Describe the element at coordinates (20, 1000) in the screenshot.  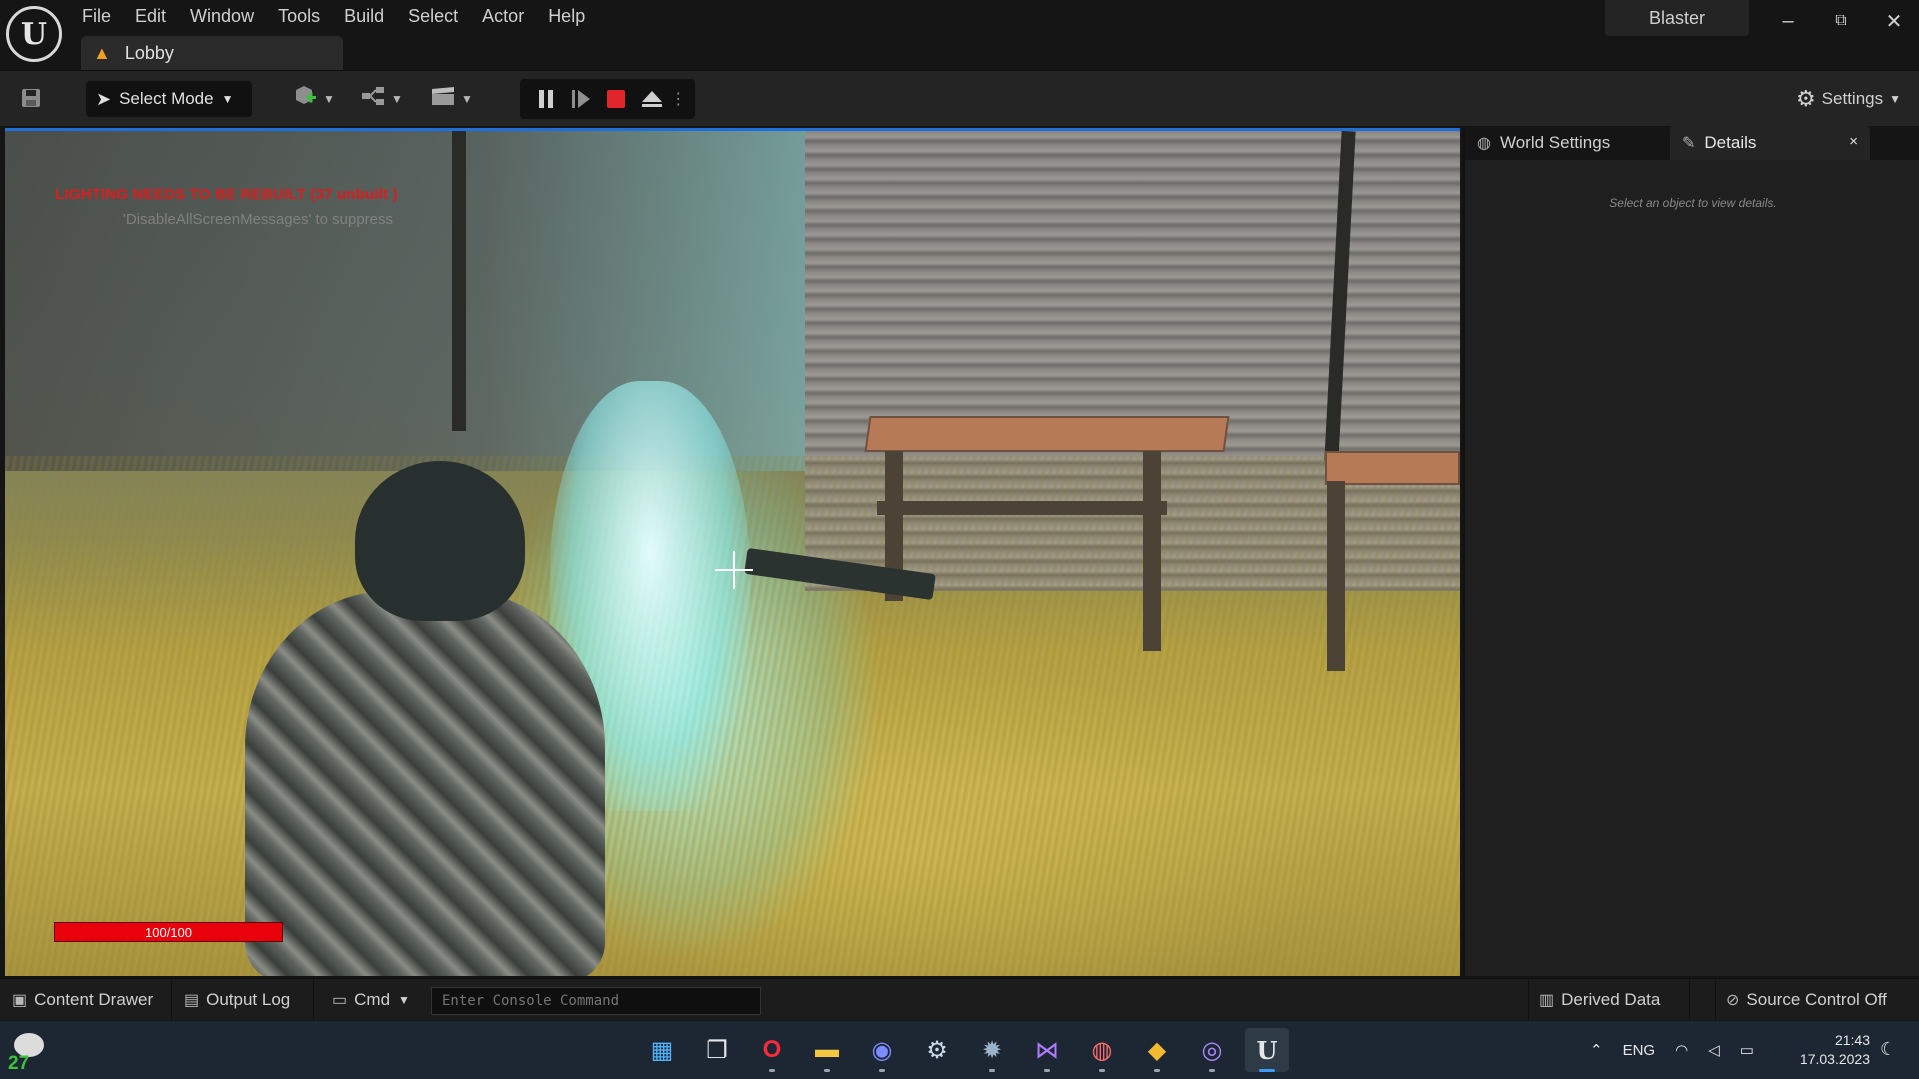
I see `content-drawer-icon: ▣` at that location.